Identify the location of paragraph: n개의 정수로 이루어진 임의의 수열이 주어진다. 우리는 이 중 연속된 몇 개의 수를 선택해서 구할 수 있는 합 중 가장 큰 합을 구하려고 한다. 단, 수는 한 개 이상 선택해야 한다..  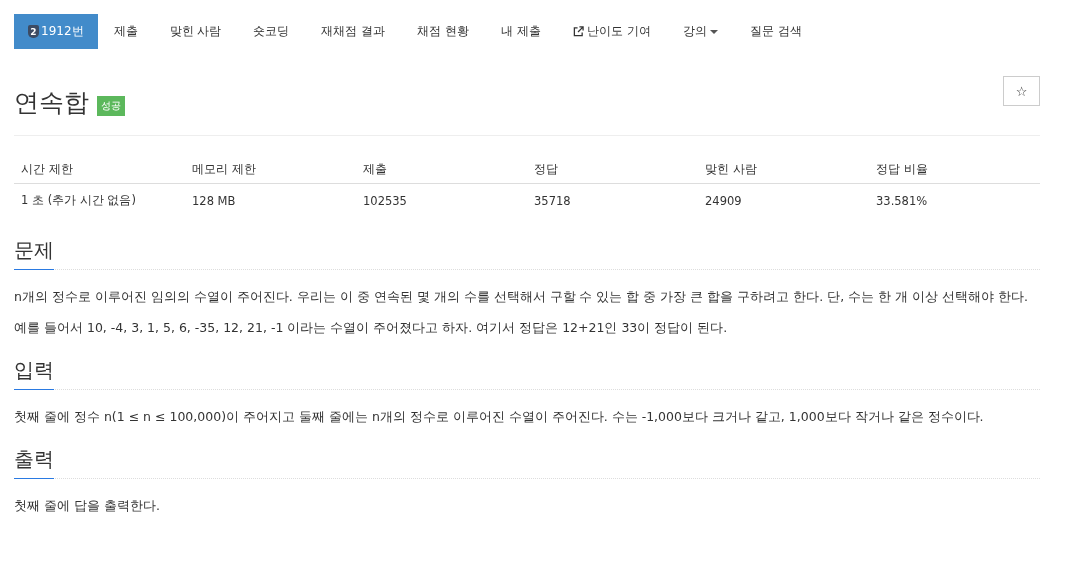
(522, 297).